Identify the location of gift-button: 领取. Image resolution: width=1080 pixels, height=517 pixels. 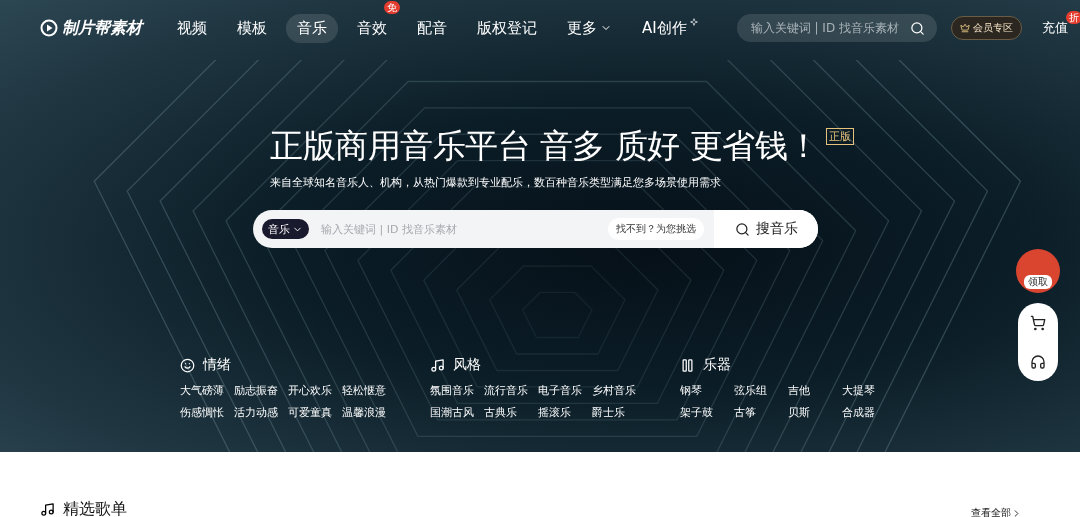
(1038, 271).